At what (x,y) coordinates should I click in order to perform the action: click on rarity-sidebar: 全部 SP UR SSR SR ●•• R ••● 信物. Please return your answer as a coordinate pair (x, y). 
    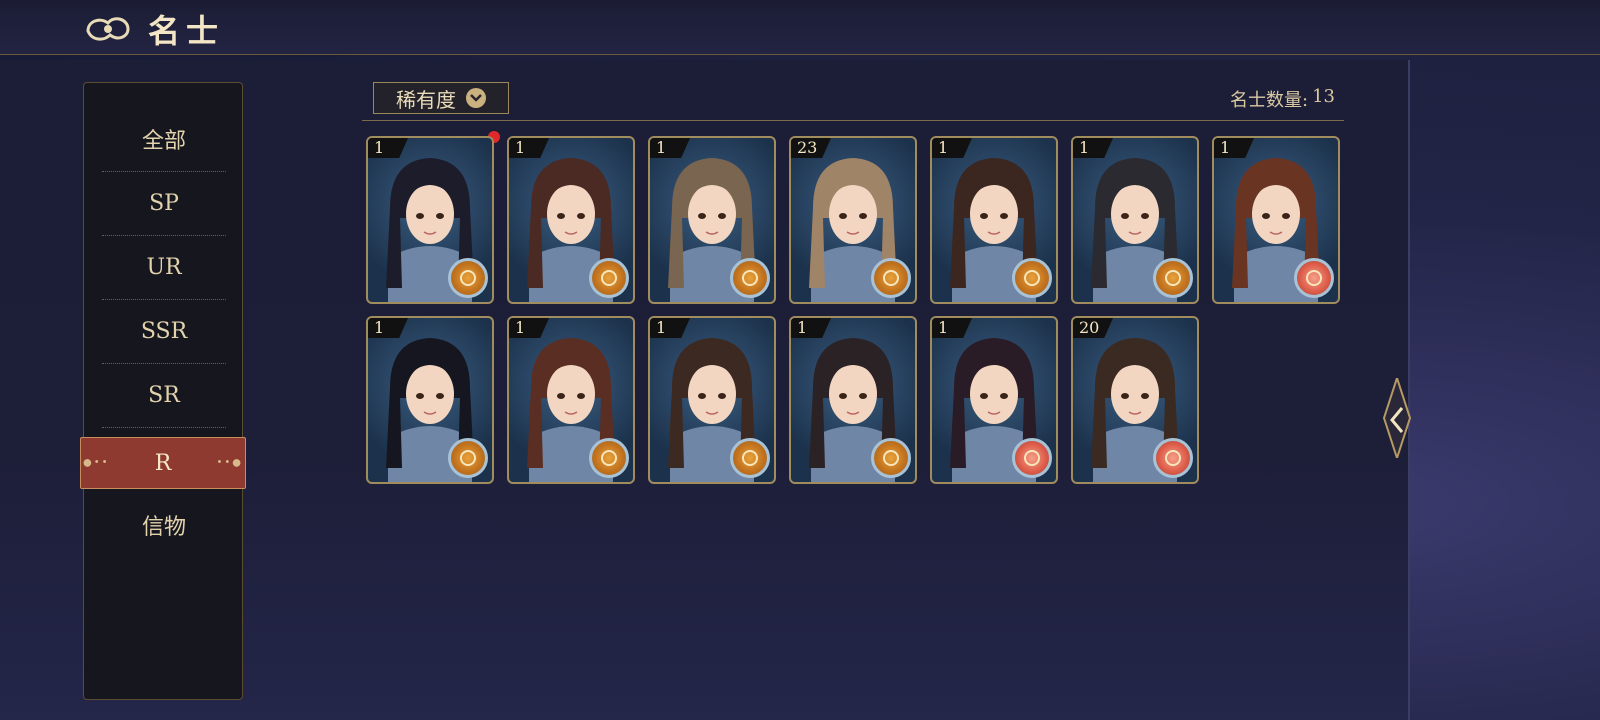
    Looking at the image, I should click on (163, 391).